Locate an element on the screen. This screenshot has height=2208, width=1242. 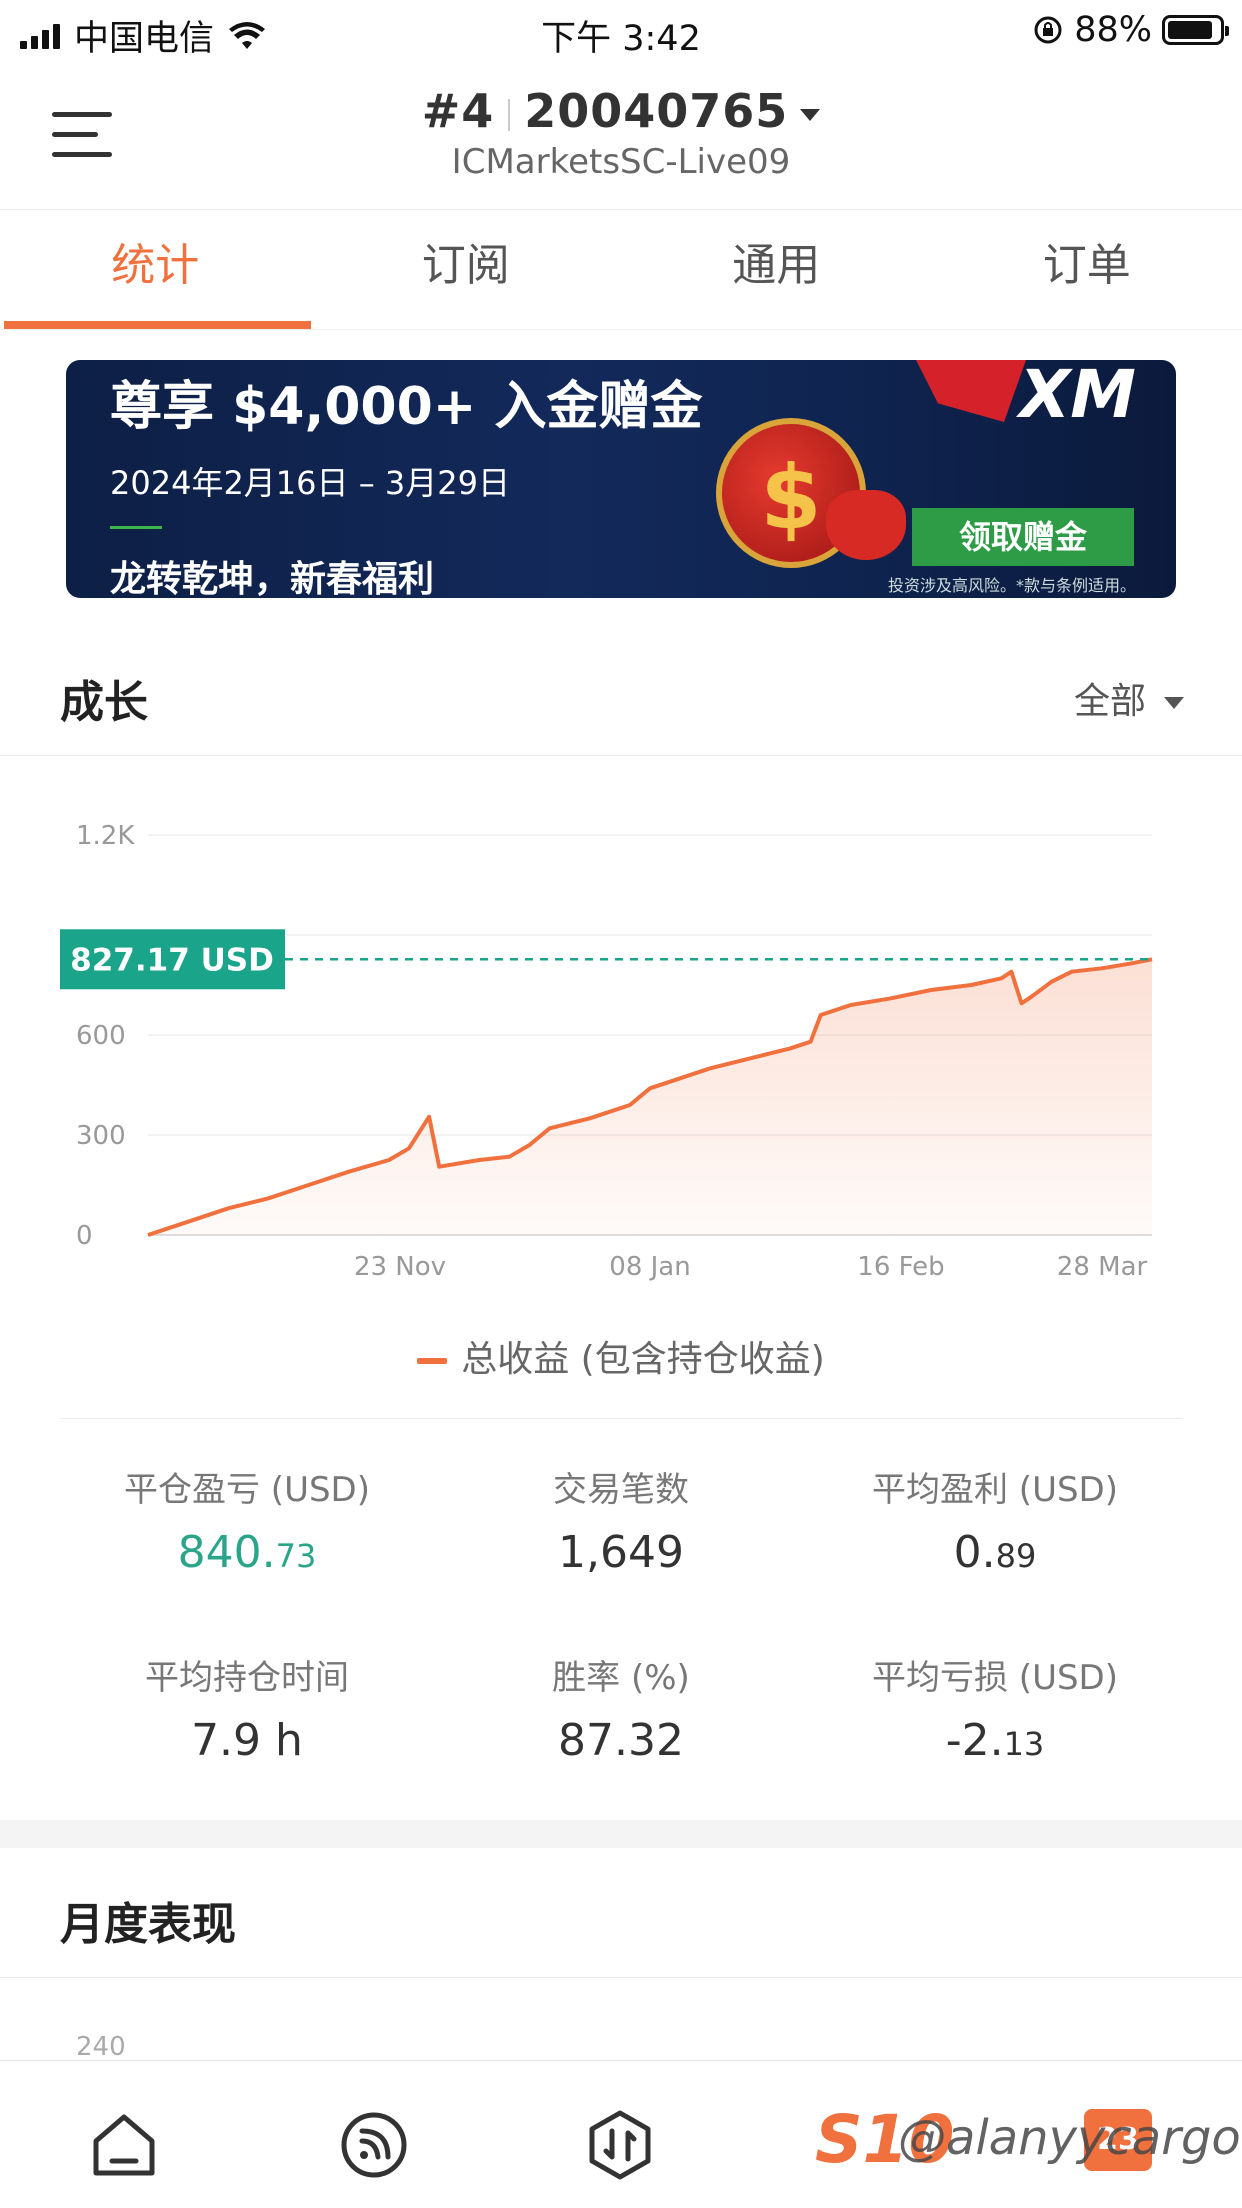
stat-label: 交易笔数 is located at coordinates (621, 1490).